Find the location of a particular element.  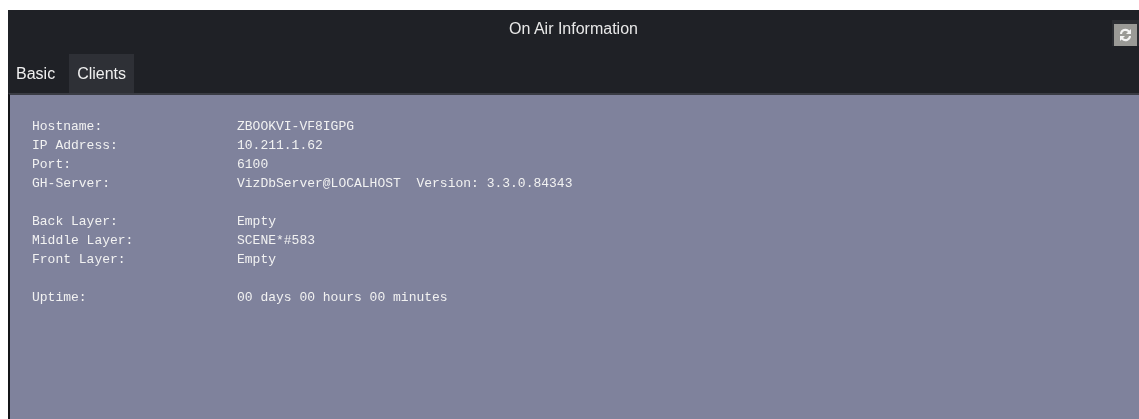

window-title: On Air Information is located at coordinates (573, 29).